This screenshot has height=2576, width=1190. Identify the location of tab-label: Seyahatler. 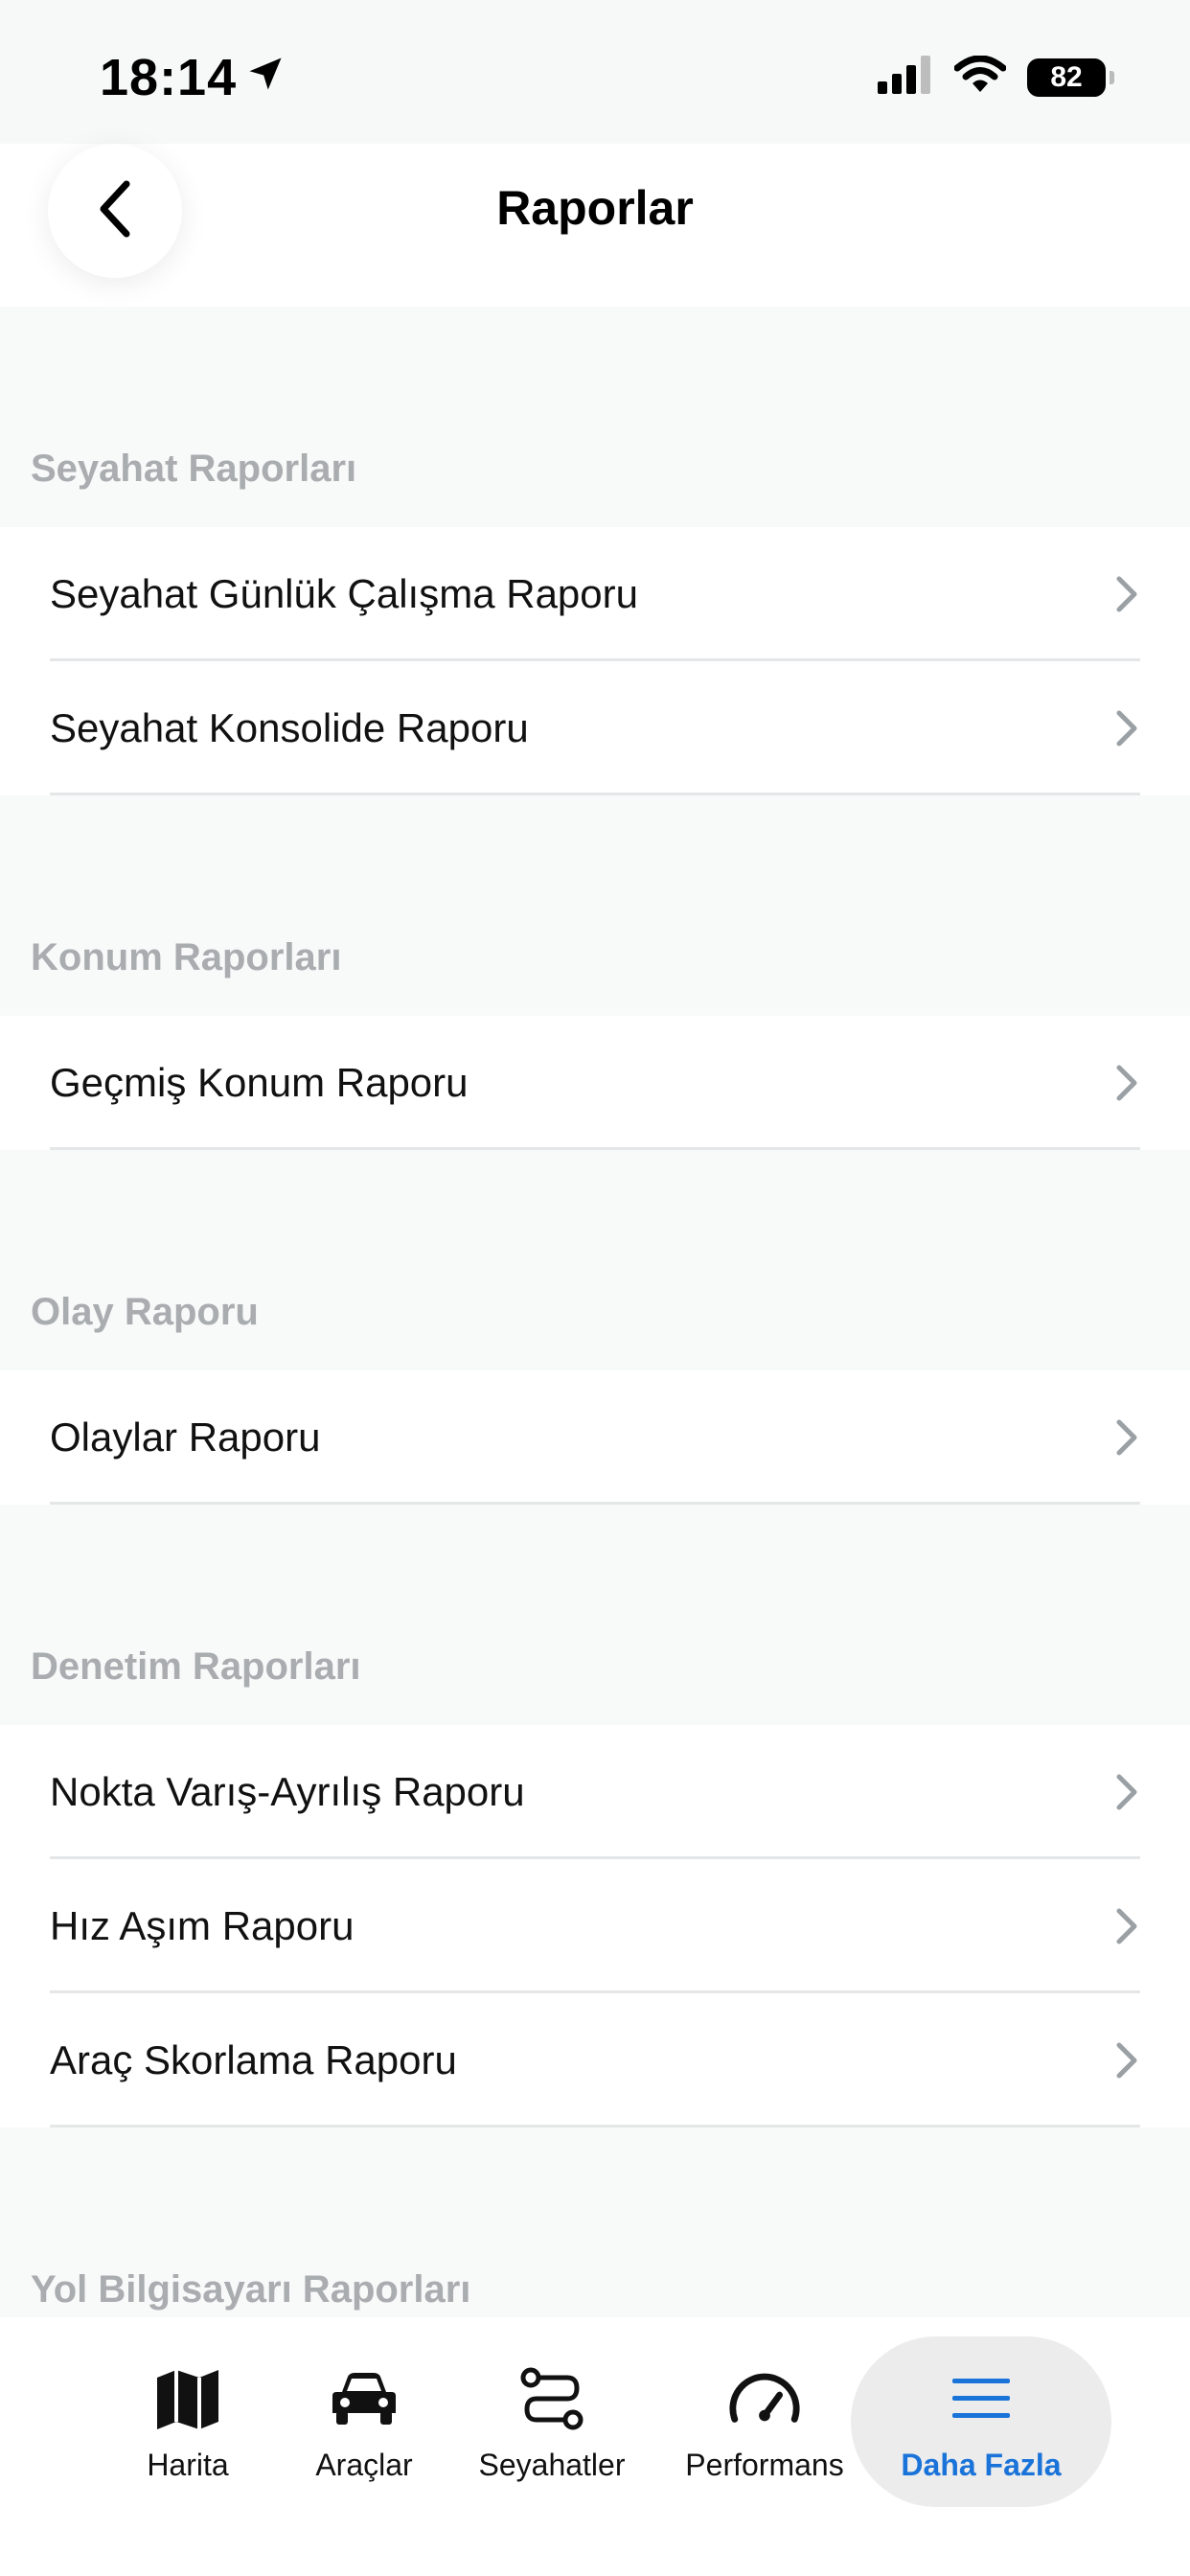
(552, 2464).